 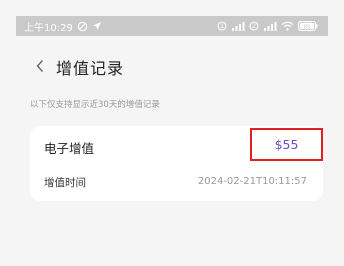 I want to click on battery-icon: 85, so click(x=308, y=26).